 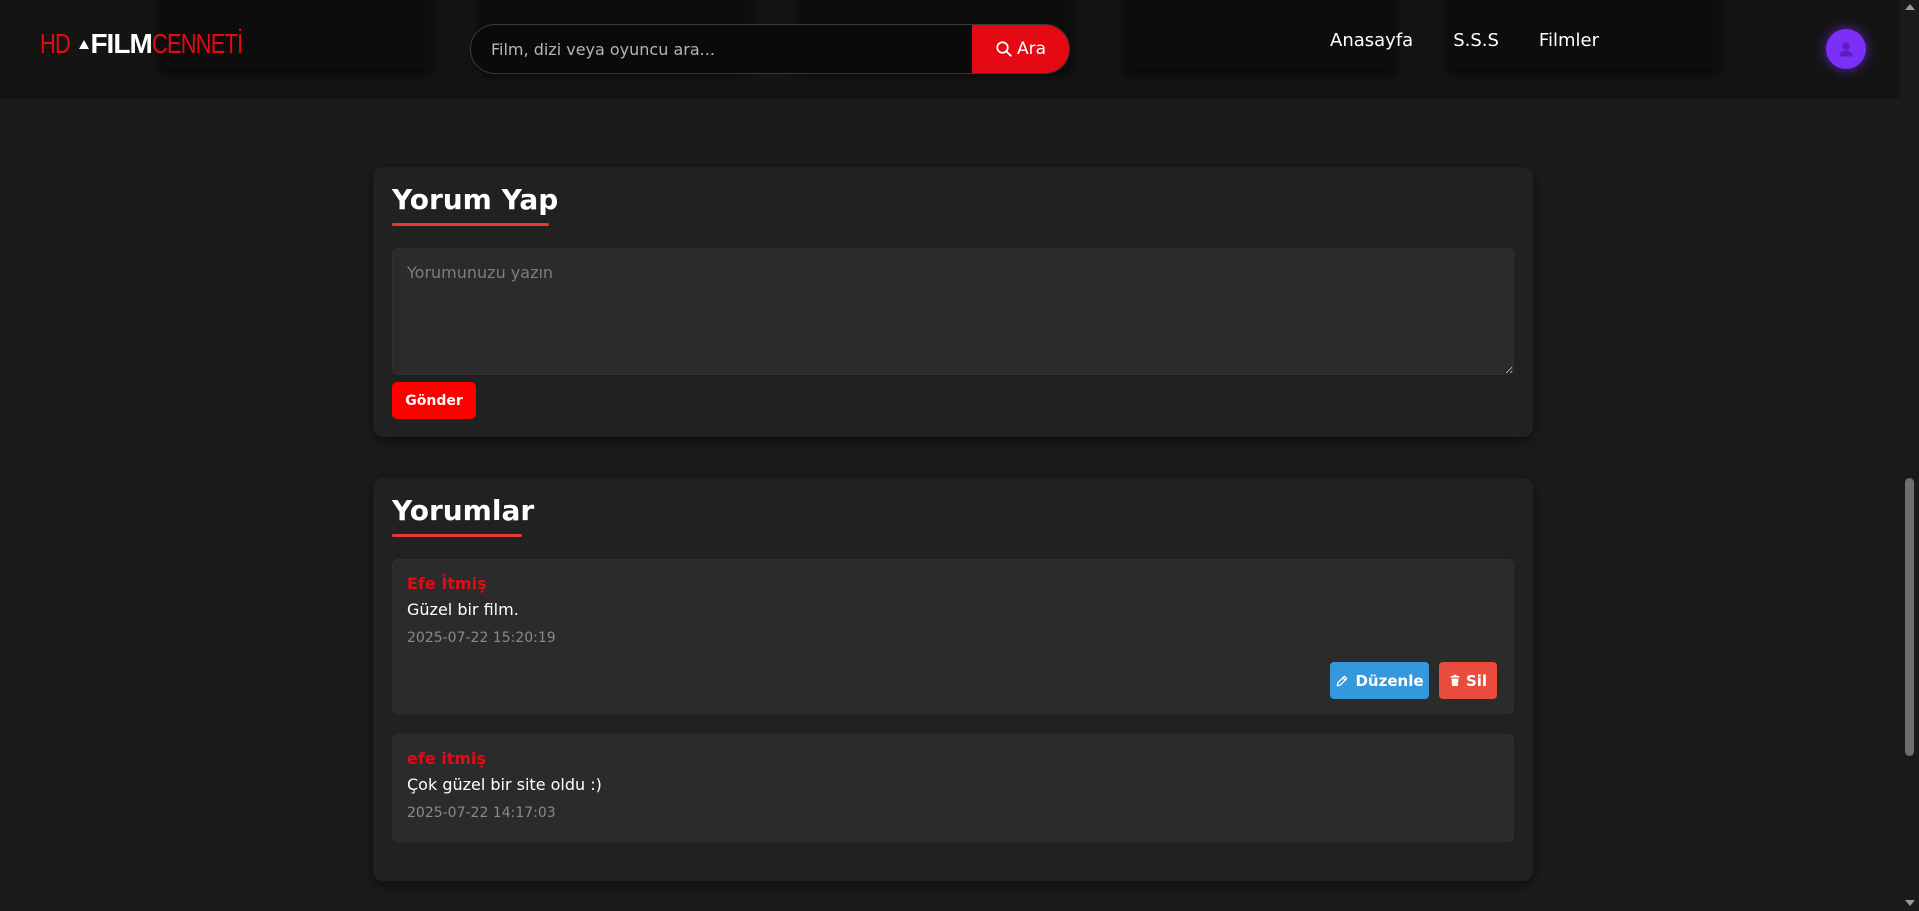 What do you see at coordinates (197, 43) in the screenshot?
I see `logo-part-cenneti: CENNETİ` at bounding box center [197, 43].